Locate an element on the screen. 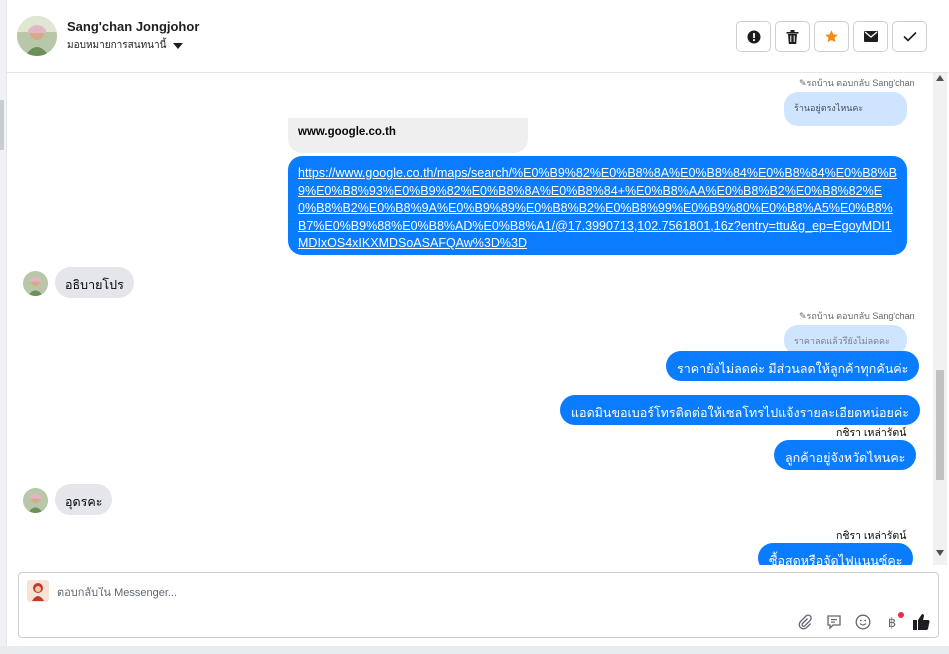 The width and height of the screenshot is (949, 654). like-button is located at coordinates (921, 622).